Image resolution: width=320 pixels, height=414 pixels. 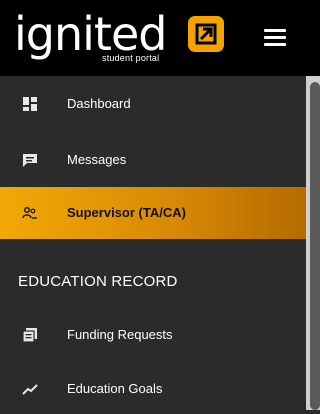 What do you see at coordinates (30, 213) in the screenshot?
I see `supervisor-icon` at bounding box center [30, 213].